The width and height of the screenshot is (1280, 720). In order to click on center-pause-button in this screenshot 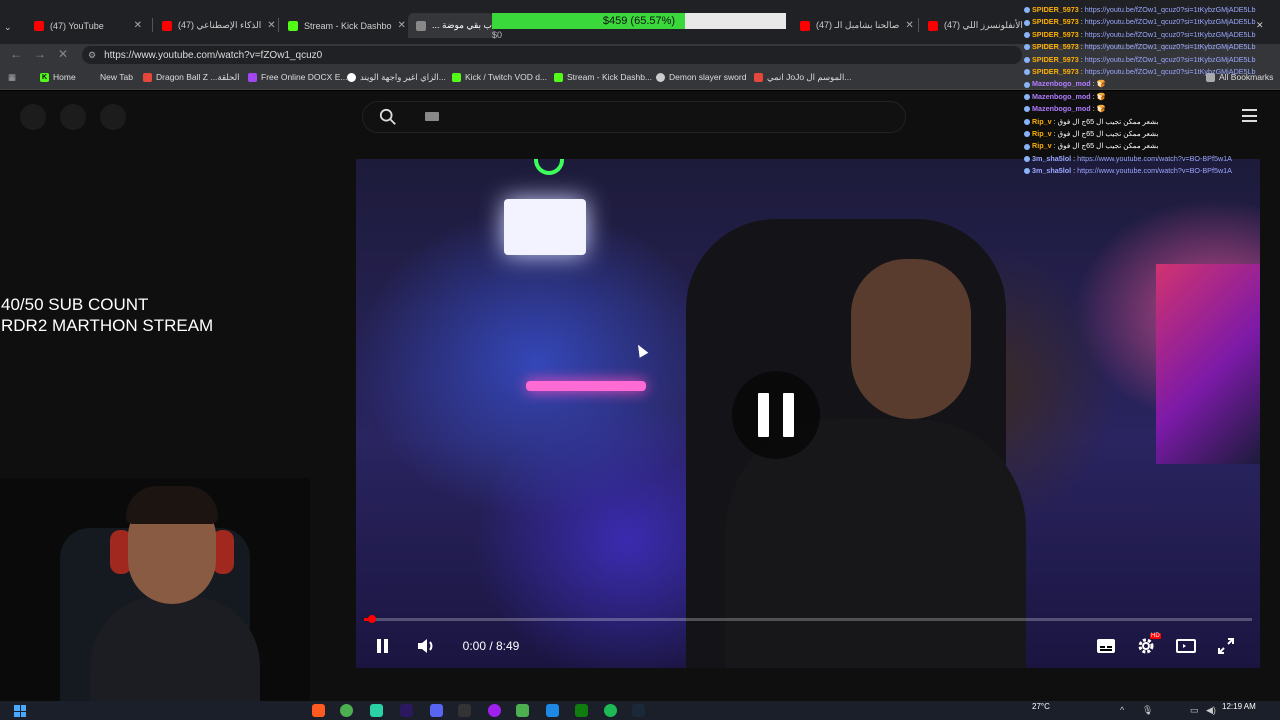, I will do `click(776, 415)`.